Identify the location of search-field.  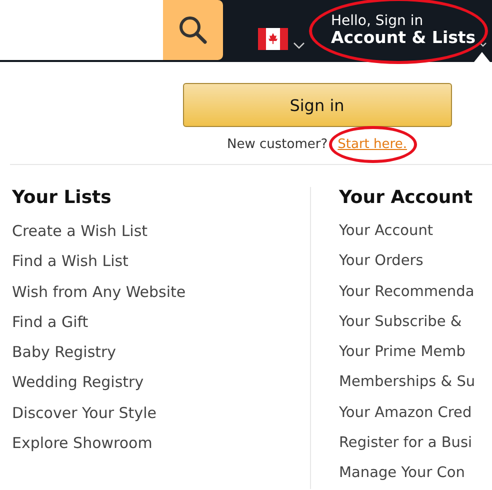
(81, 30).